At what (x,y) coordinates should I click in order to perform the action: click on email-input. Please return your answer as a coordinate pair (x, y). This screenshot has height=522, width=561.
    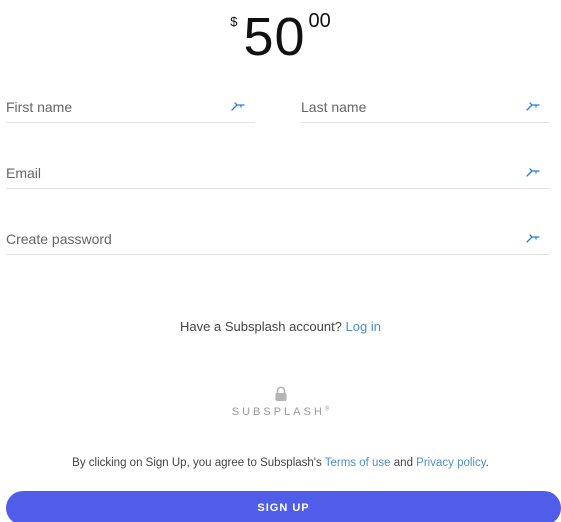
    Looking at the image, I should click on (264, 173).